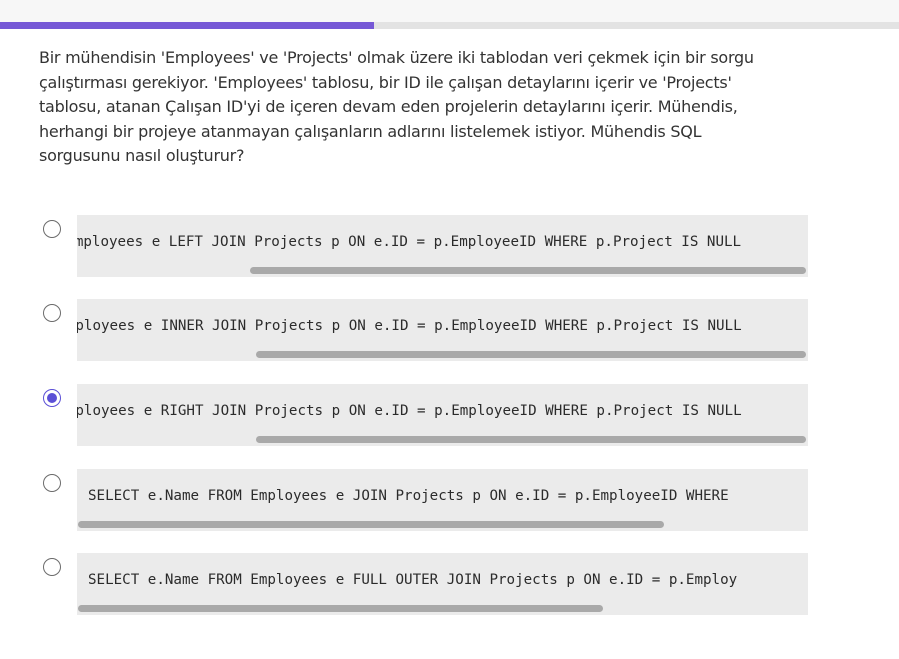 The image size is (899, 659). Describe the element at coordinates (531, 354) in the screenshot. I see `option-2-scrollbar` at that location.